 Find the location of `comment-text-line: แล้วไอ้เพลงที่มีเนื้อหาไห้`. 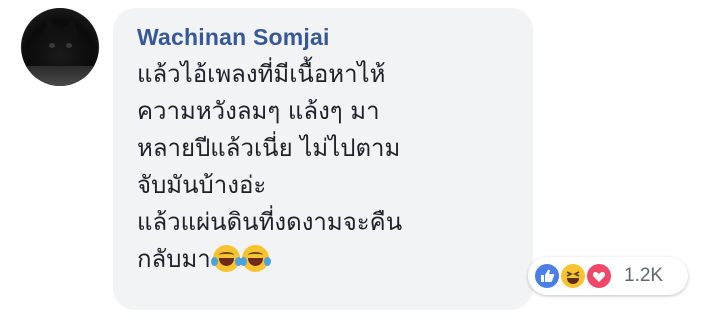

comment-text-line: แล้วไอ้เพลงที่มีเนื้อหาไห้ is located at coordinates (261, 74).